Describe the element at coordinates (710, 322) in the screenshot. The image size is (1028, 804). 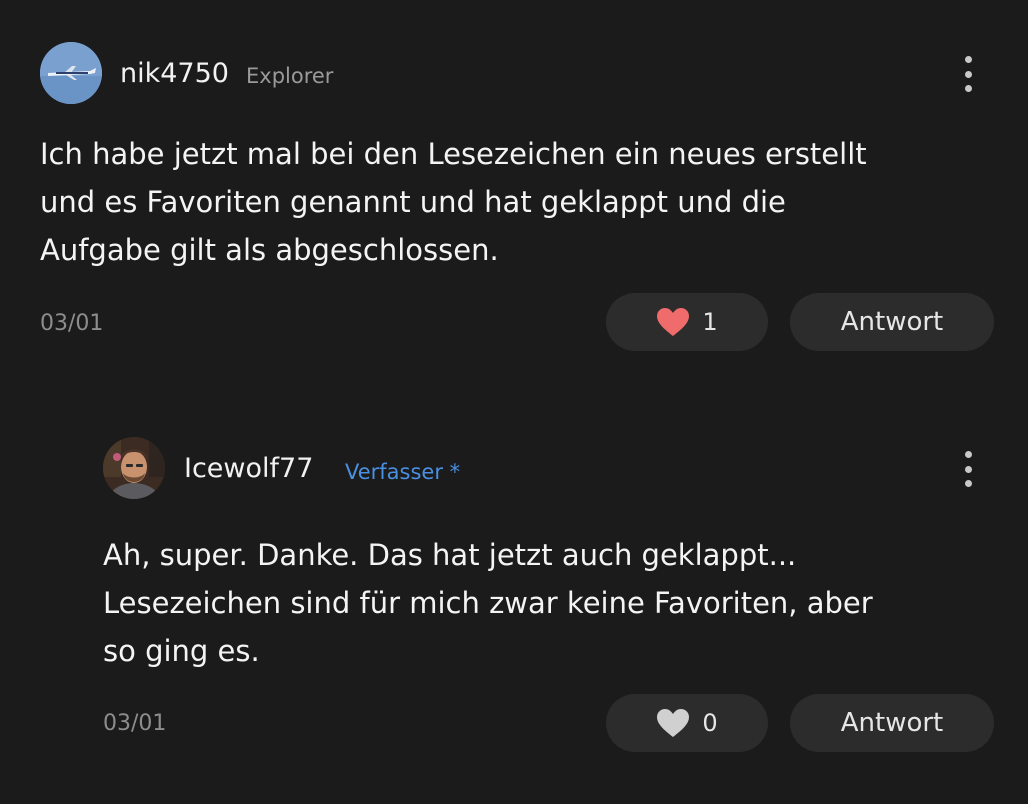
I see `like-count: 1` at that location.